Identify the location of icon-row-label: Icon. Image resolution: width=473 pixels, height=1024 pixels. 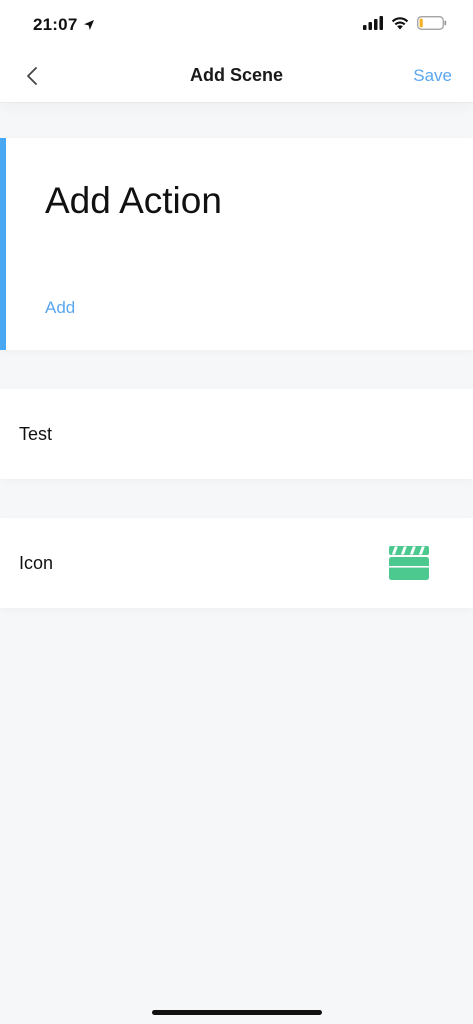
(36, 563).